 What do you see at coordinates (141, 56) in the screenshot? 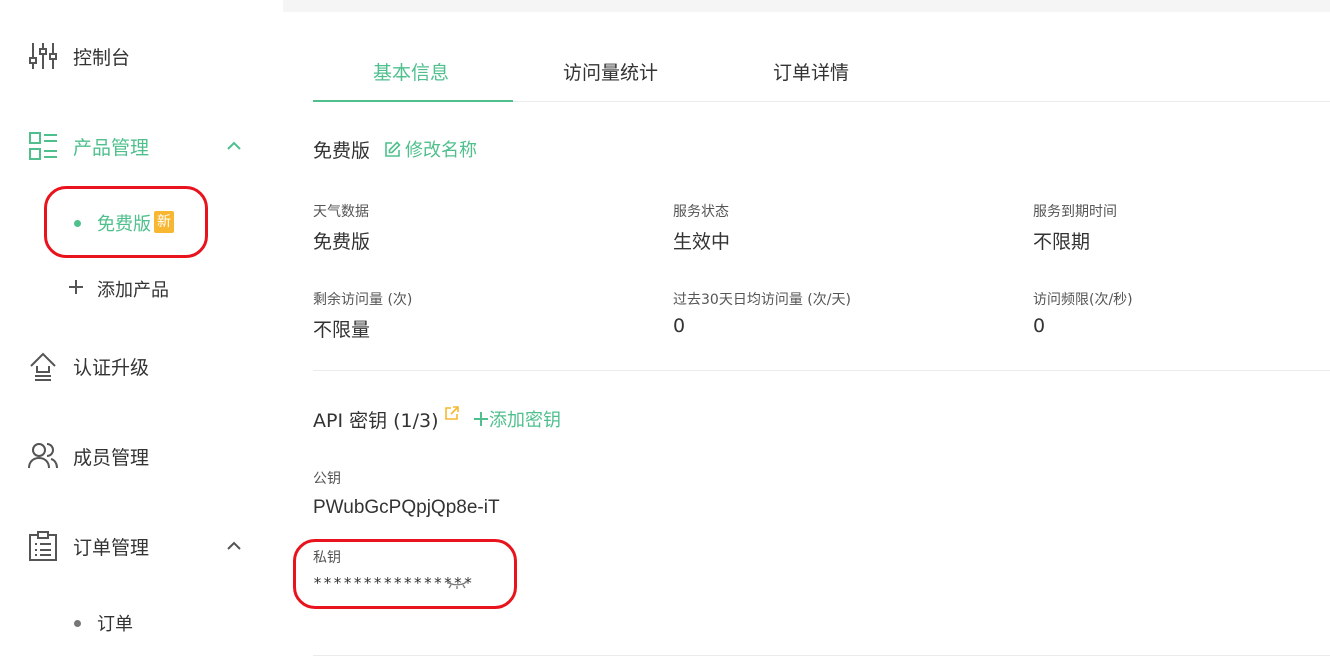
I see `sidebar-item-console: 控制台` at bounding box center [141, 56].